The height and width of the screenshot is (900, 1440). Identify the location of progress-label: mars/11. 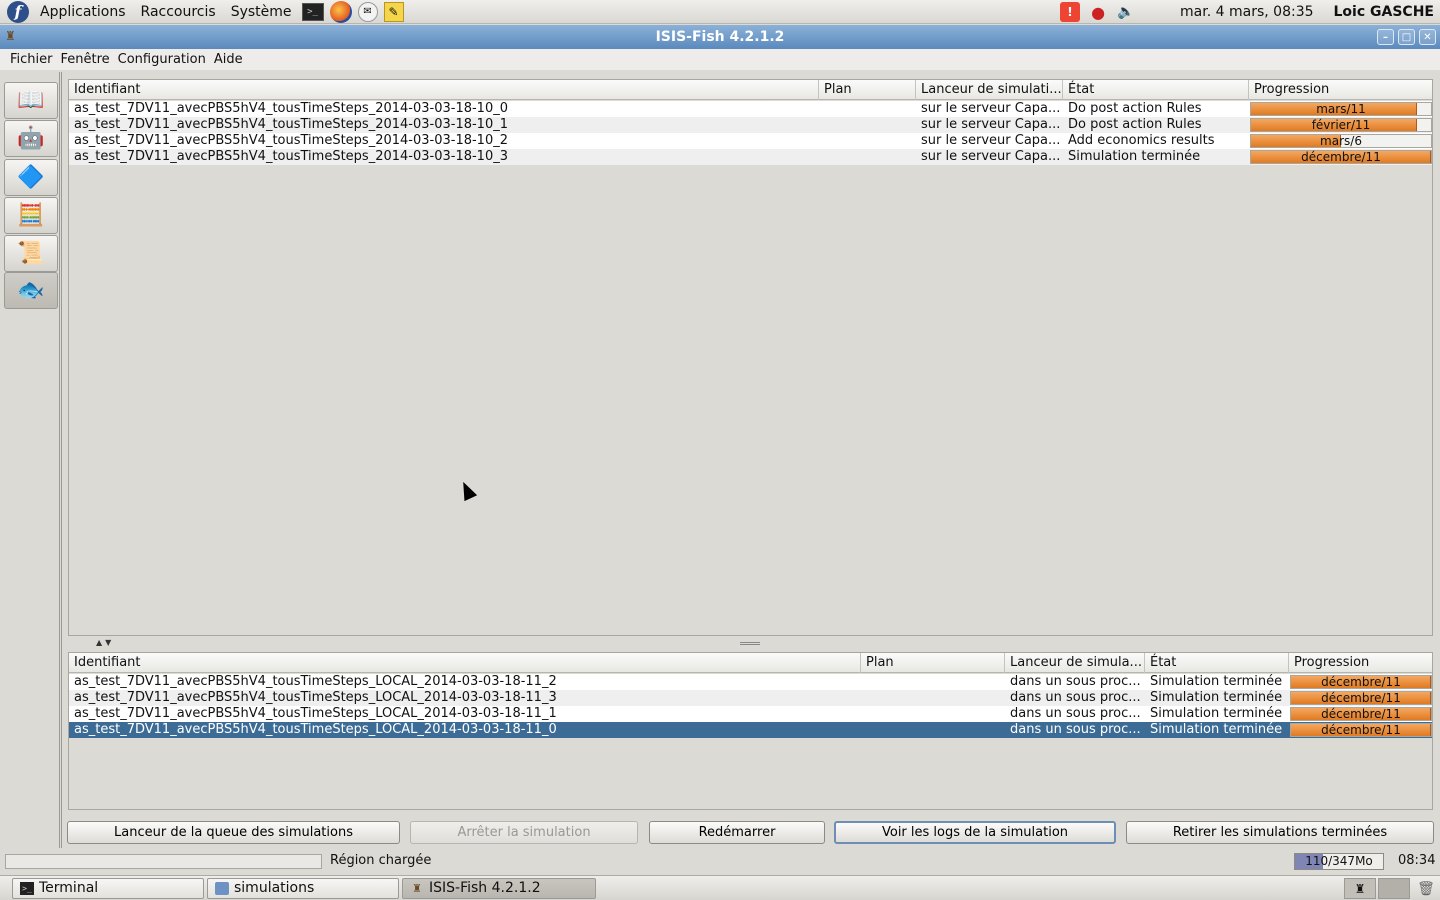
(1341, 109).